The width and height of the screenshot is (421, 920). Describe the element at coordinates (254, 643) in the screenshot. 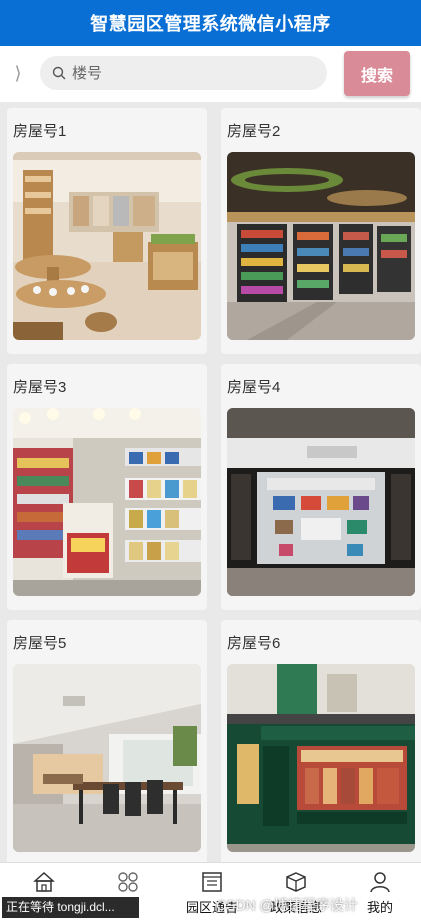

I see `house-title: 房屋号6` at that location.